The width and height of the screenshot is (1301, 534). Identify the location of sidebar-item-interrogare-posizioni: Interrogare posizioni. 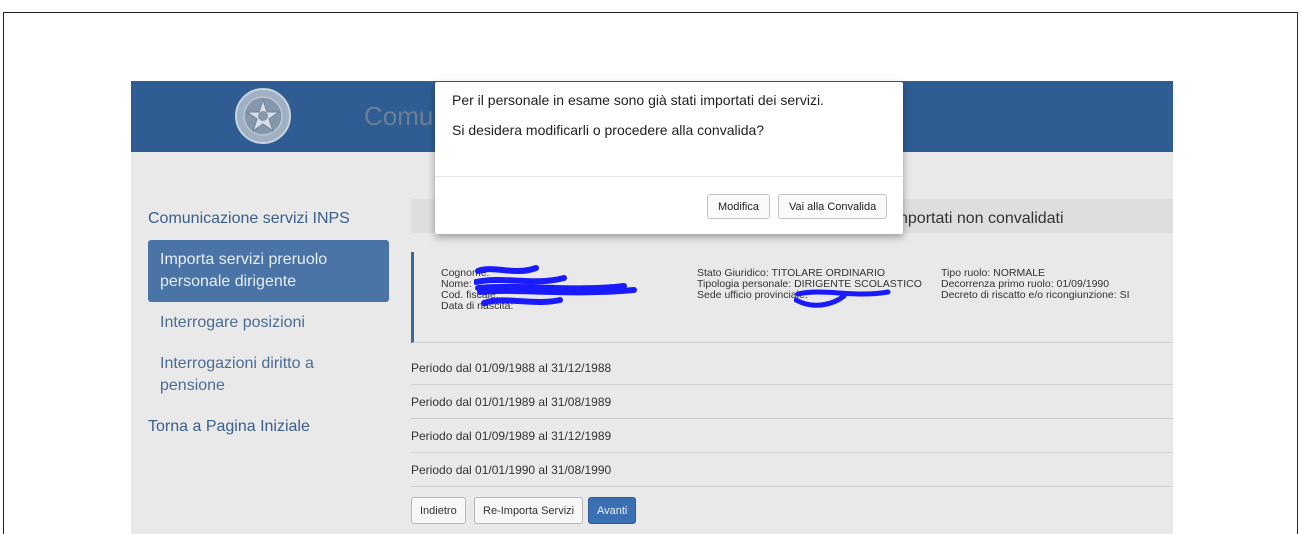
(268, 323).